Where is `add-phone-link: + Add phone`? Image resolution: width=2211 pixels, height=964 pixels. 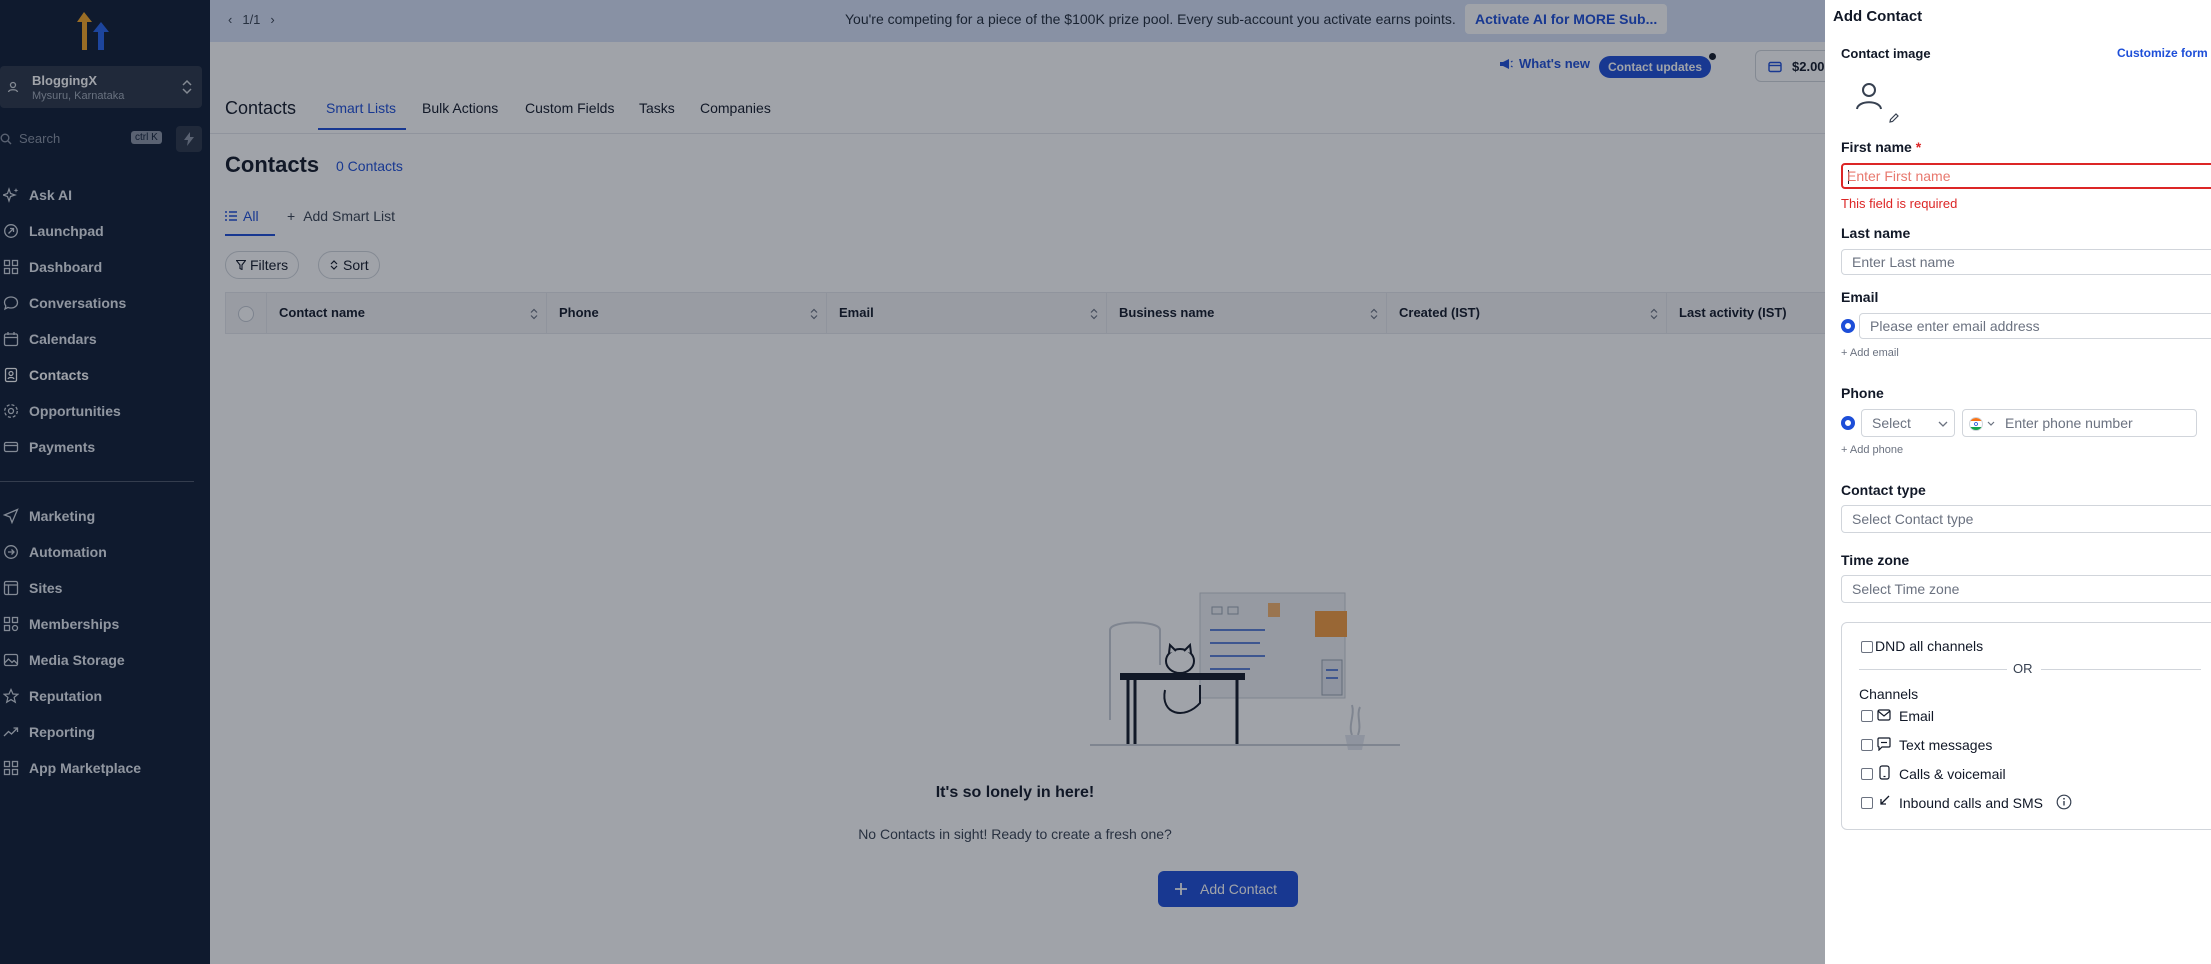
add-phone-link: + Add phone is located at coordinates (1872, 450).